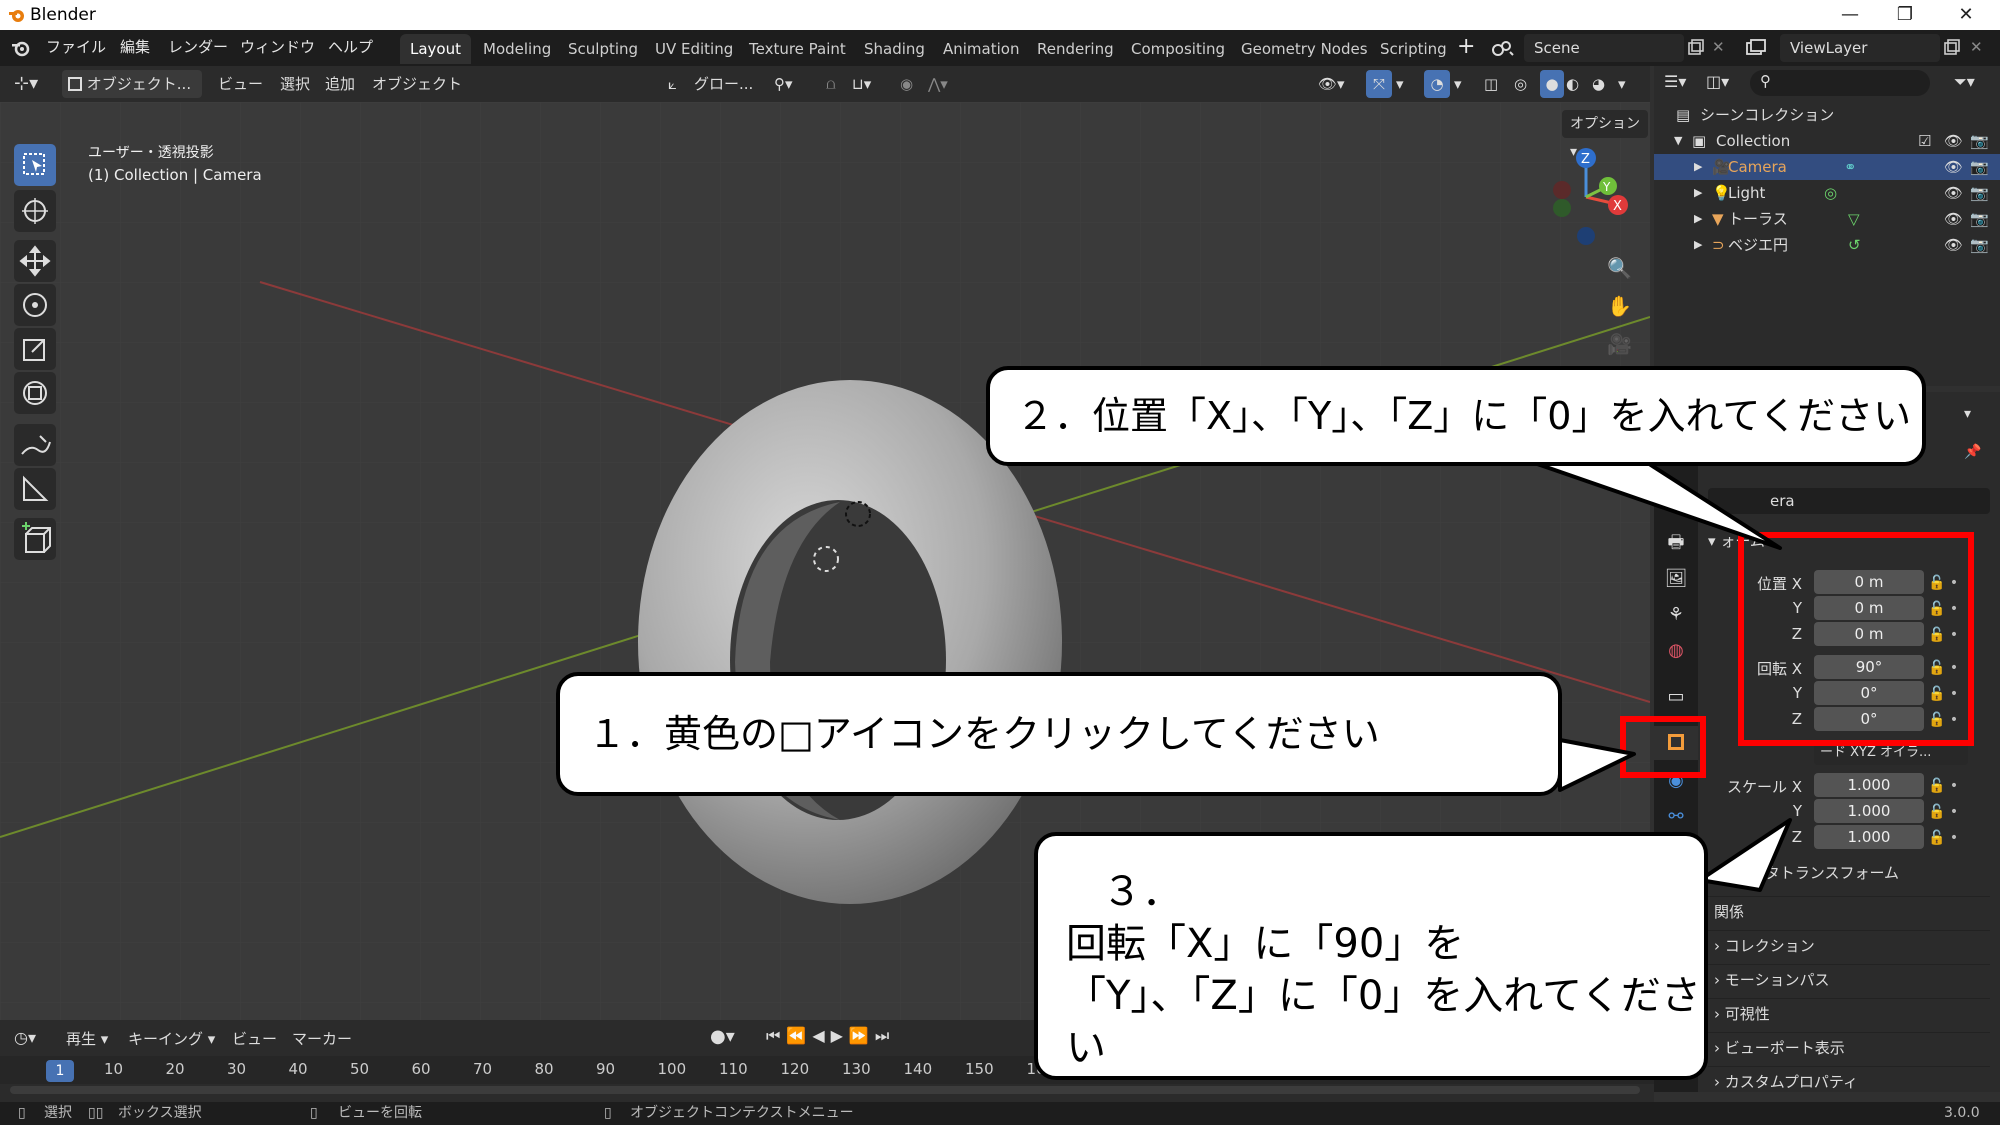 This screenshot has width=2000, height=1125. I want to click on callout-step-1: １．黄色の□アイコンをクリックしてください, so click(1059, 734).